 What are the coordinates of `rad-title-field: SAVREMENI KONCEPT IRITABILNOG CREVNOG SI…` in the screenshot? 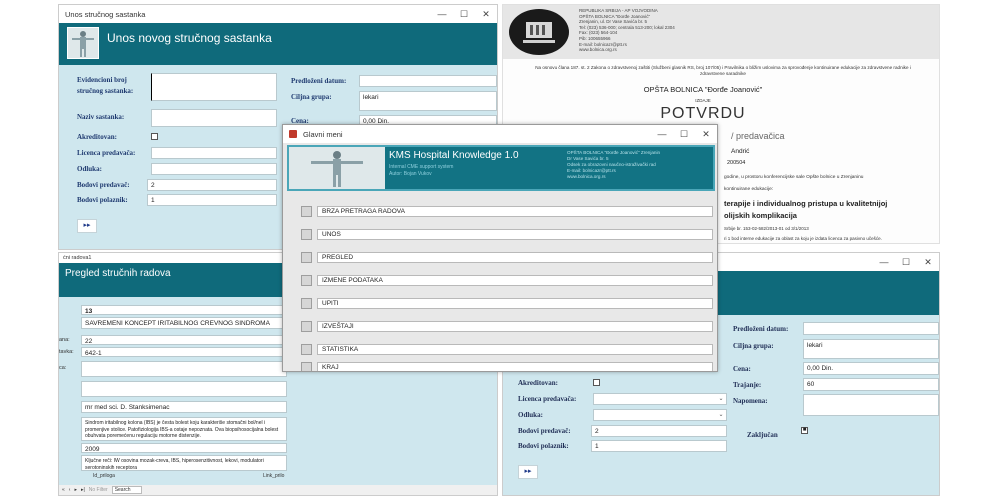 It's located at (184, 323).